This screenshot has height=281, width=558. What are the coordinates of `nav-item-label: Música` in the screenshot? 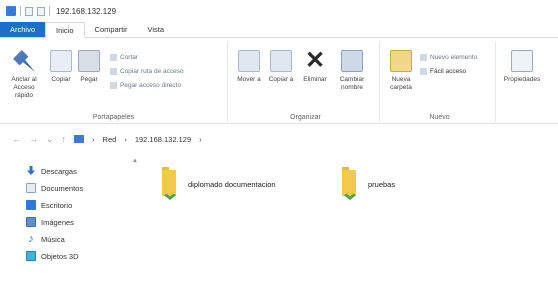 It's located at (53, 239).